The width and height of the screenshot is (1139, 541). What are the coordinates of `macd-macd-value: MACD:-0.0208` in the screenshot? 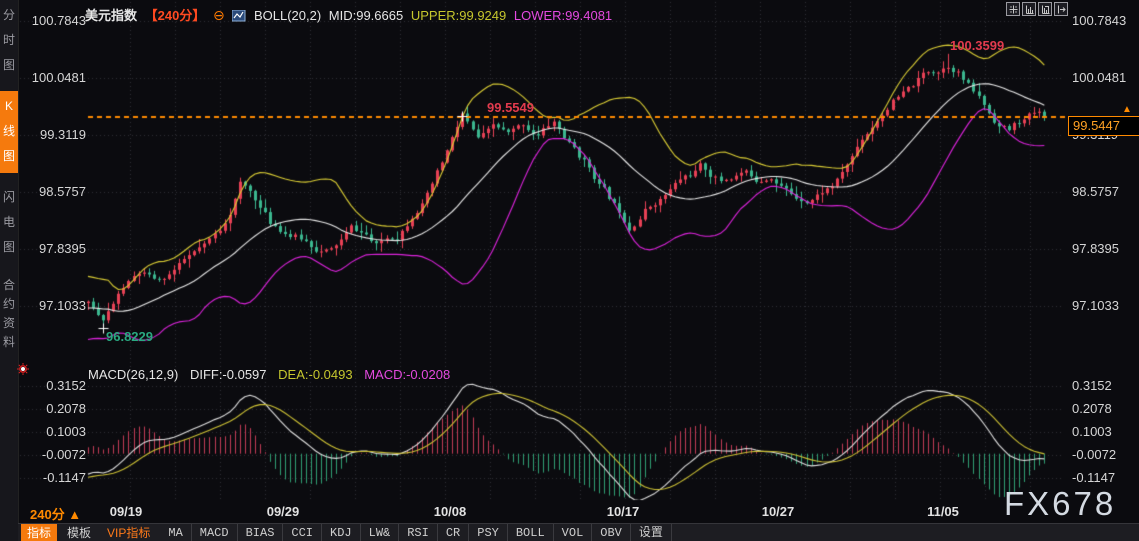 It's located at (407, 374).